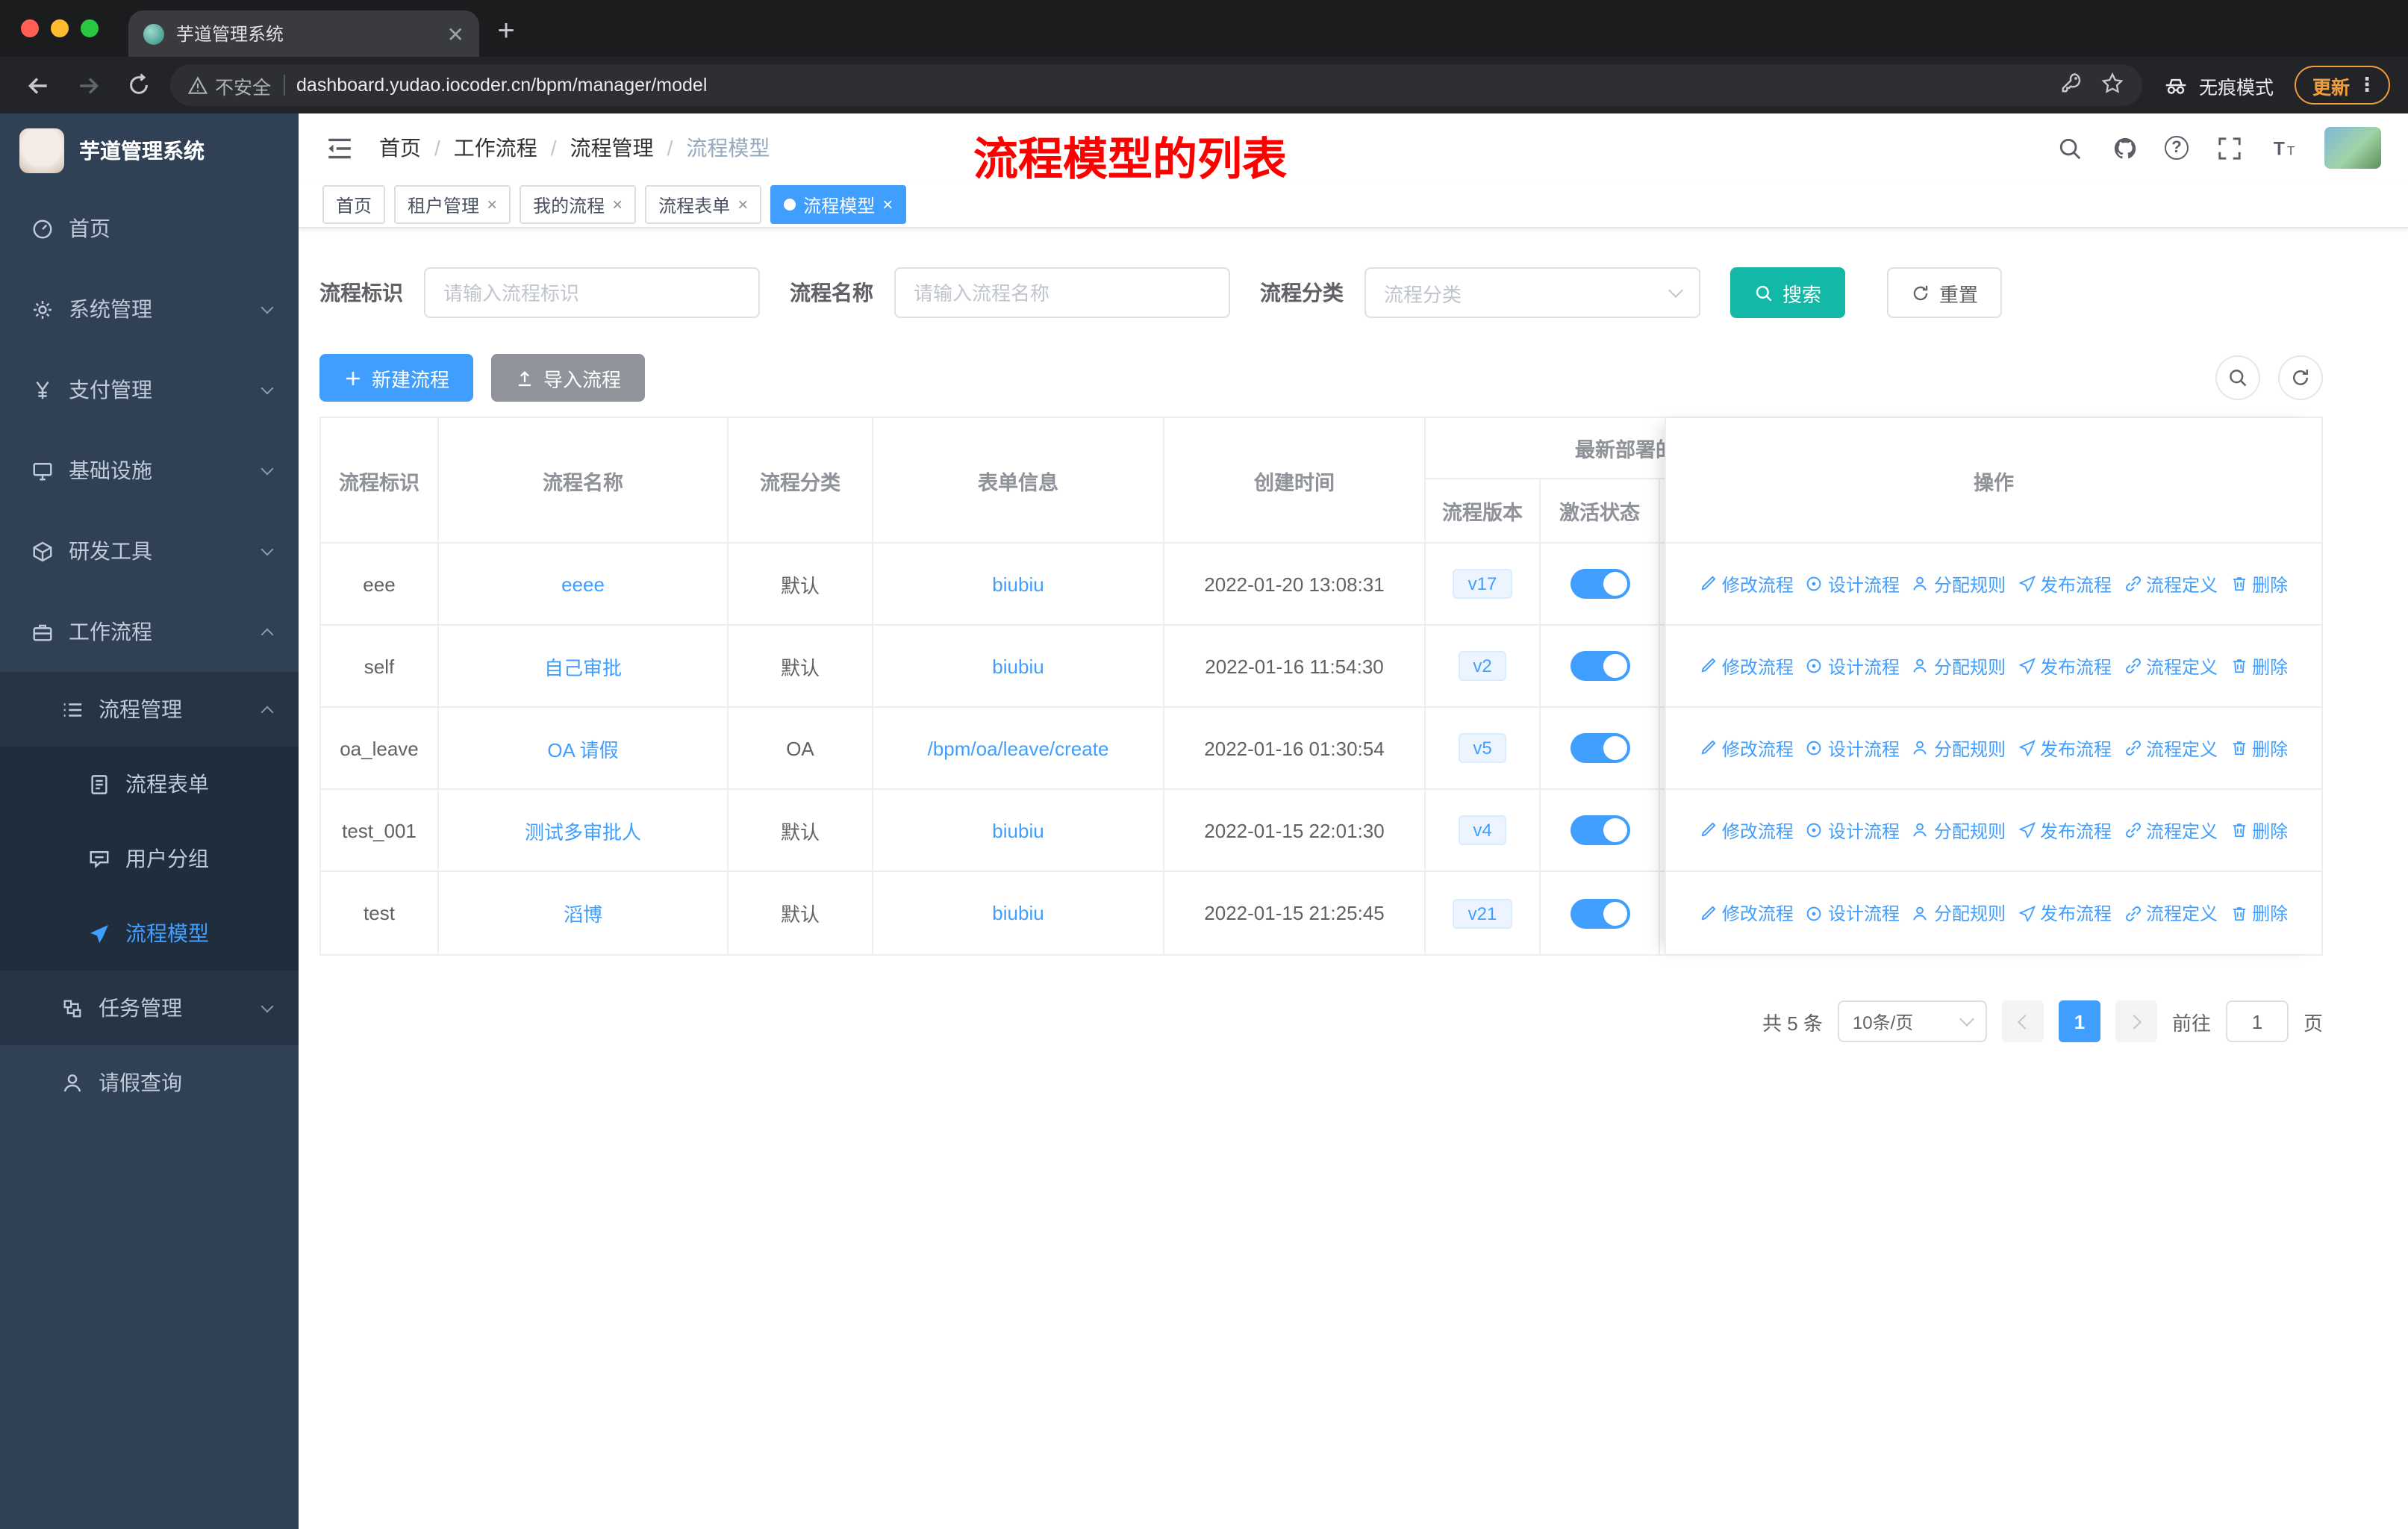  Describe the element at coordinates (2237, 377) in the screenshot. I see `toggle-search-button` at that location.